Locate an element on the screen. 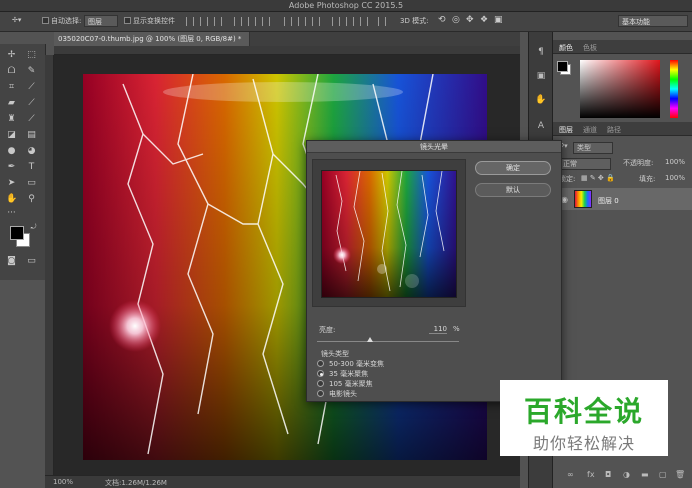  quick-mask-icon: ◙ is located at coordinates (11, 261).